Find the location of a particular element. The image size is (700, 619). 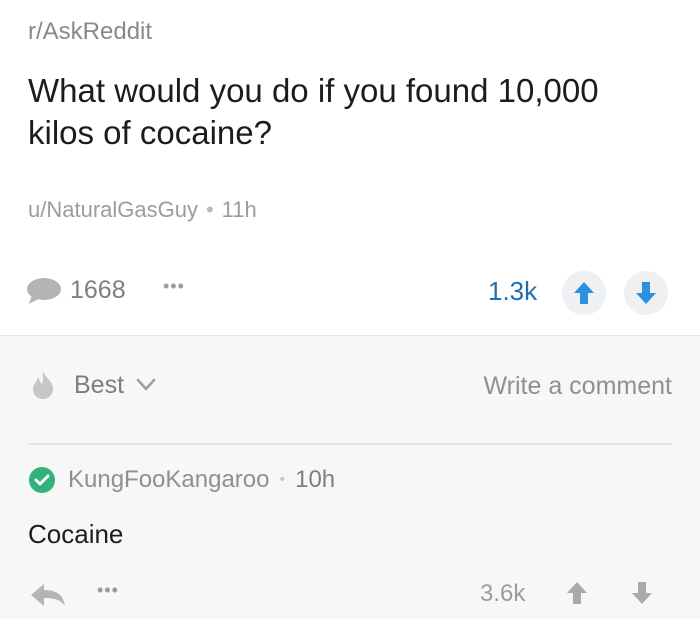

comments-button: 1668 is located at coordinates (76, 290).